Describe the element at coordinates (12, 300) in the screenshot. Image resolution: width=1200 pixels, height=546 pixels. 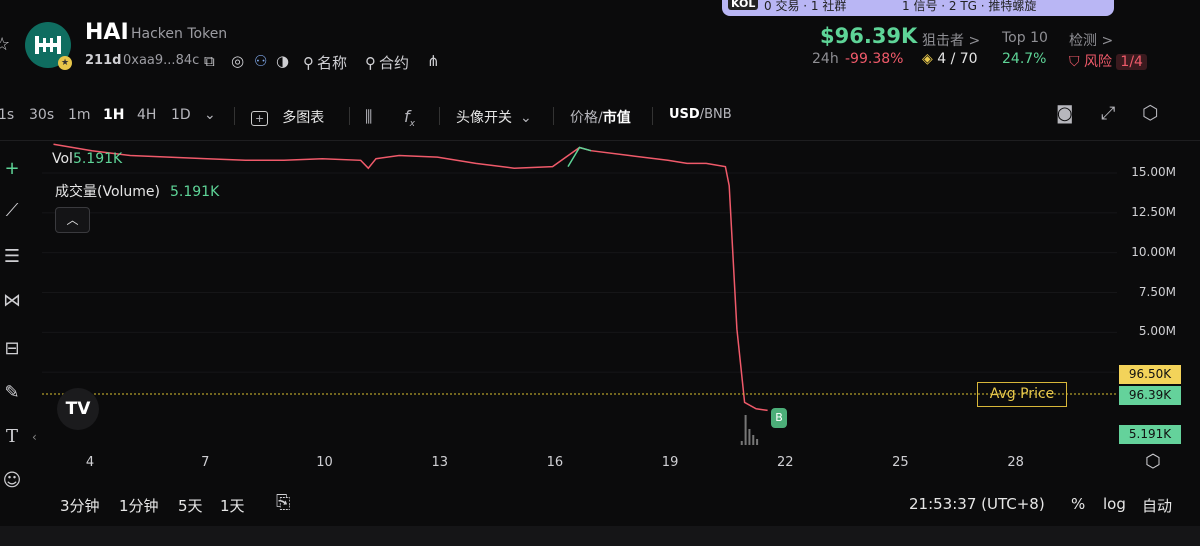
I see `pattern-icon: ⋈` at that location.